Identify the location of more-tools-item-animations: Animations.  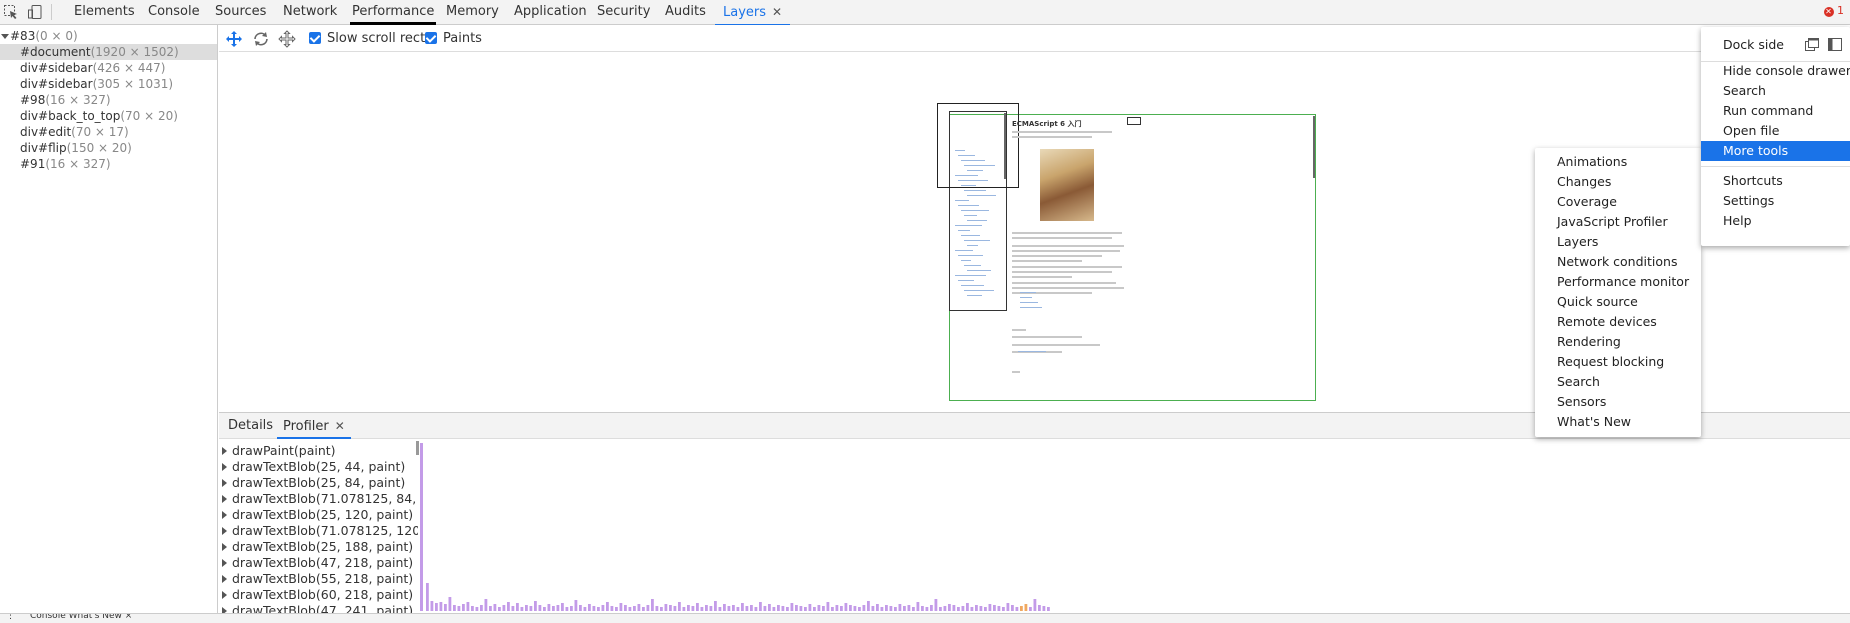
(1618, 162).